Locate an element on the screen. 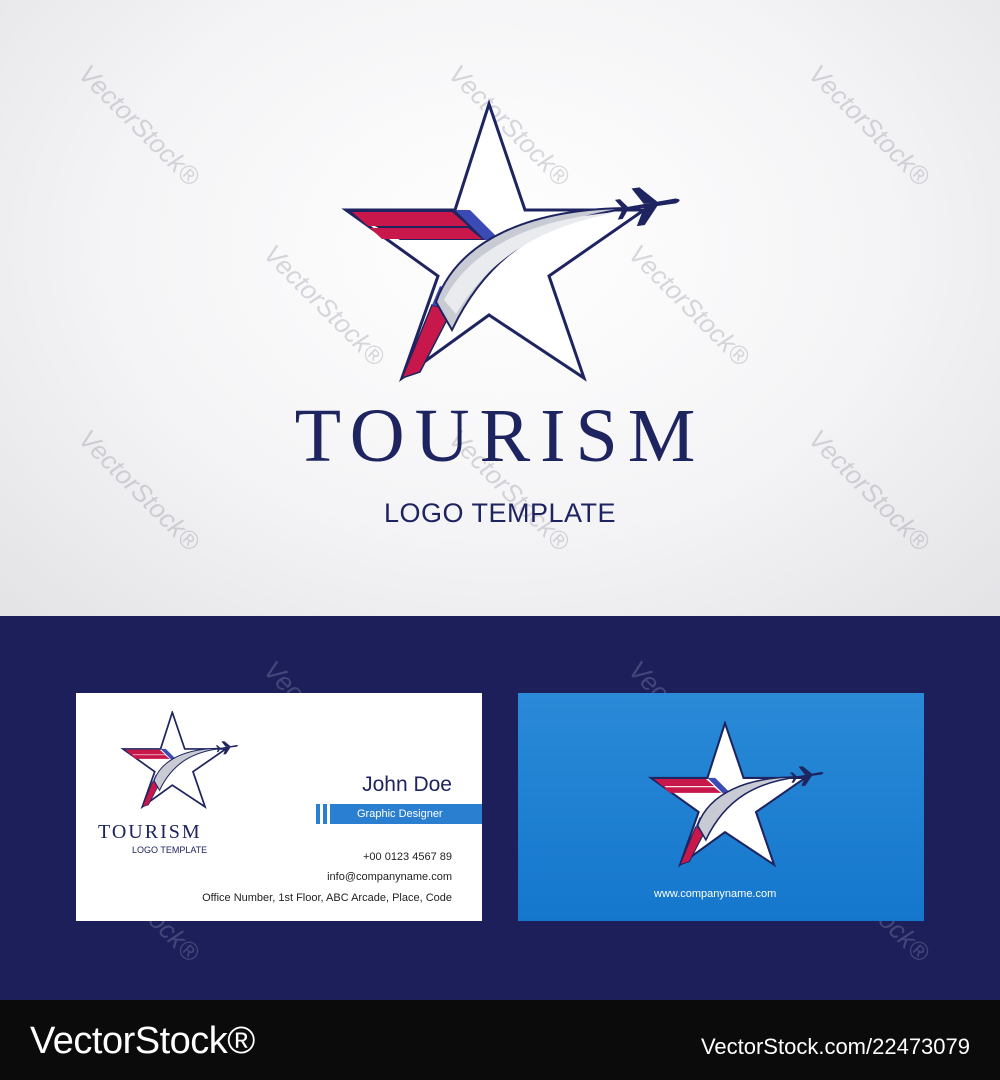  card-phone: +00 0123 4567 89 is located at coordinates (407, 857).